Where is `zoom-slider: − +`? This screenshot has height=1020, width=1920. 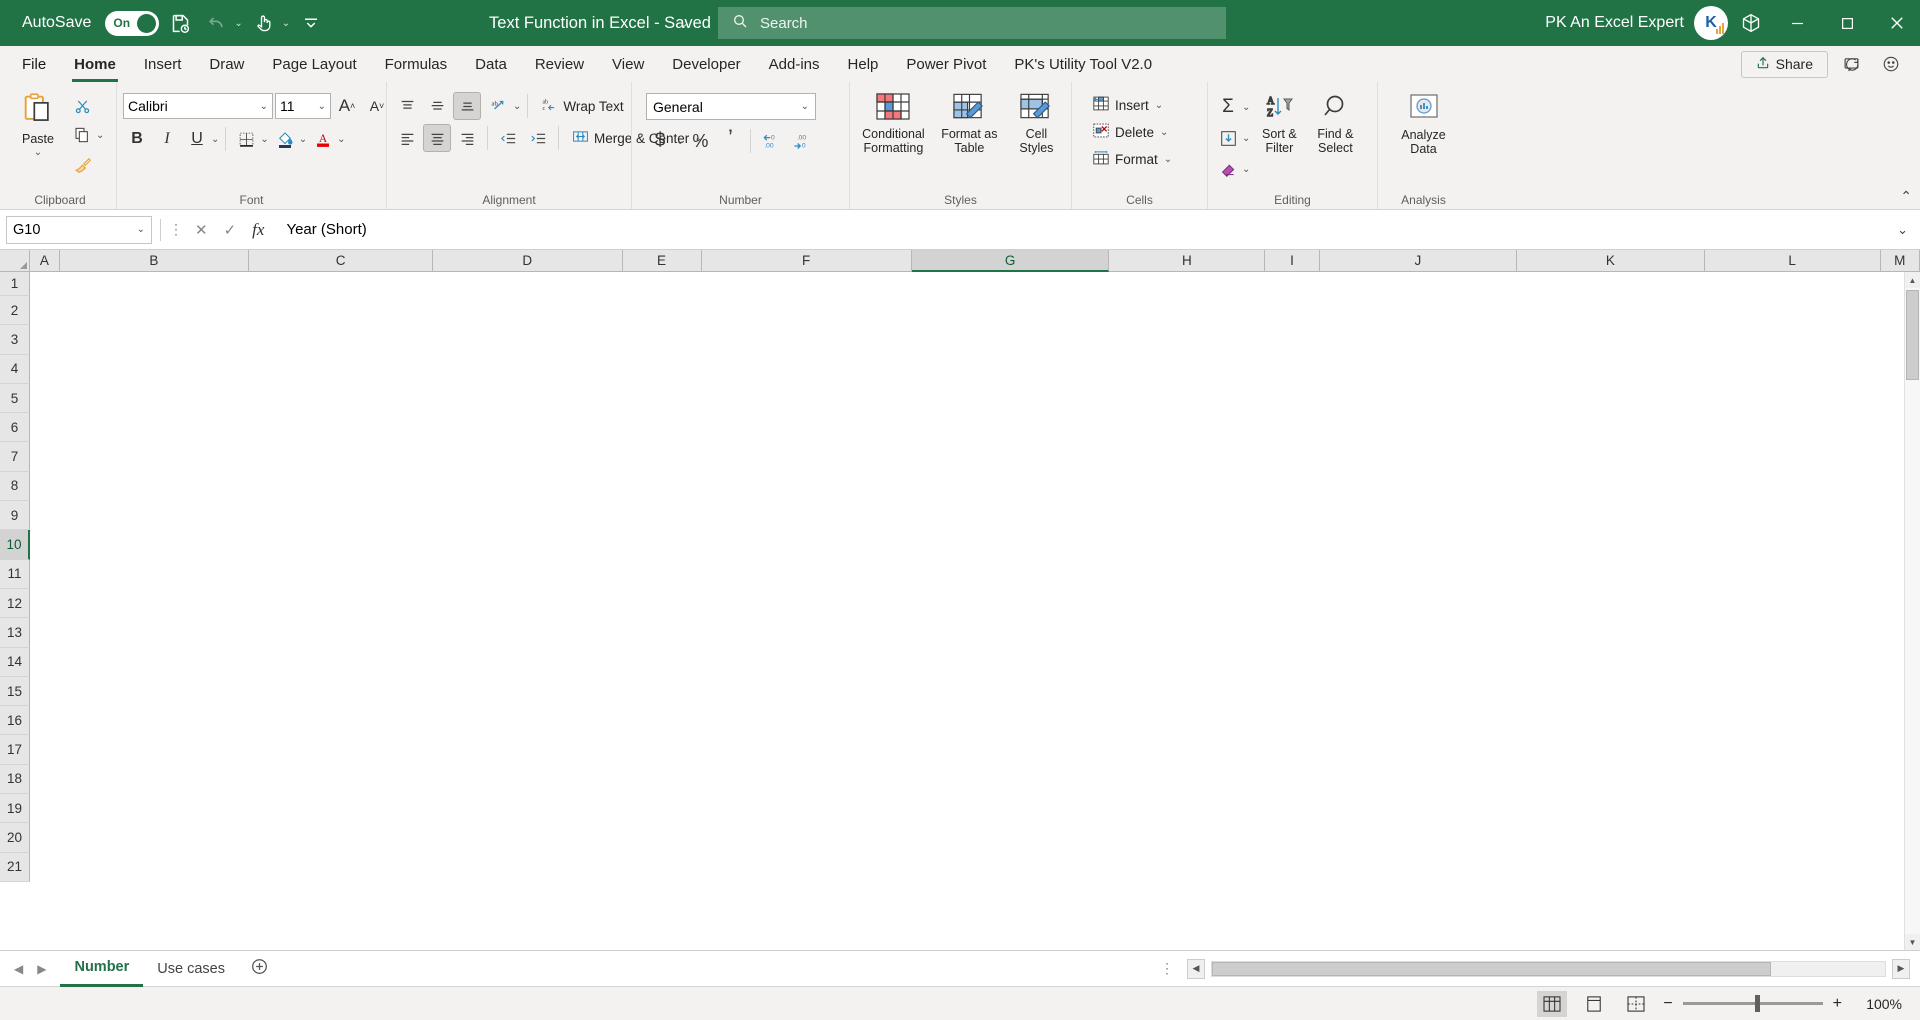 zoom-slider: − + is located at coordinates (1752, 1004).